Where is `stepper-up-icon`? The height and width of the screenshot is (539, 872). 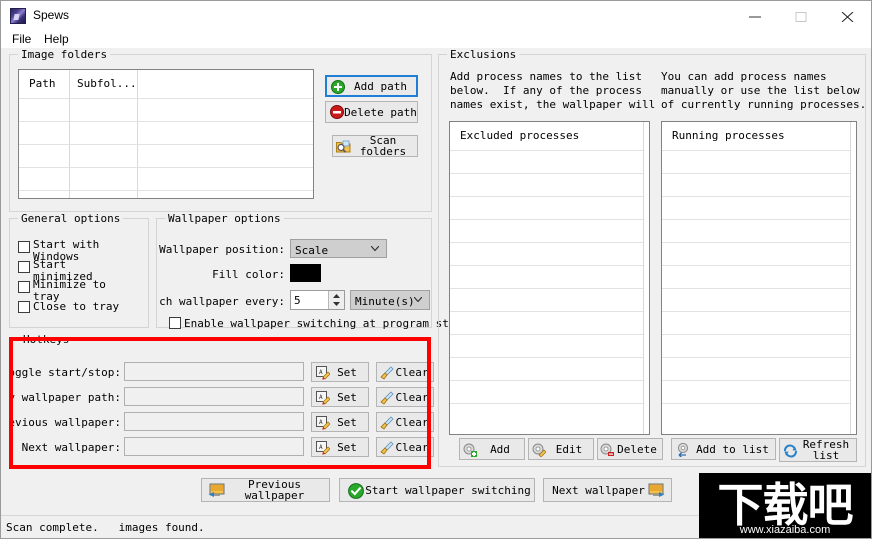
stepper-up-icon is located at coordinates (336, 296).